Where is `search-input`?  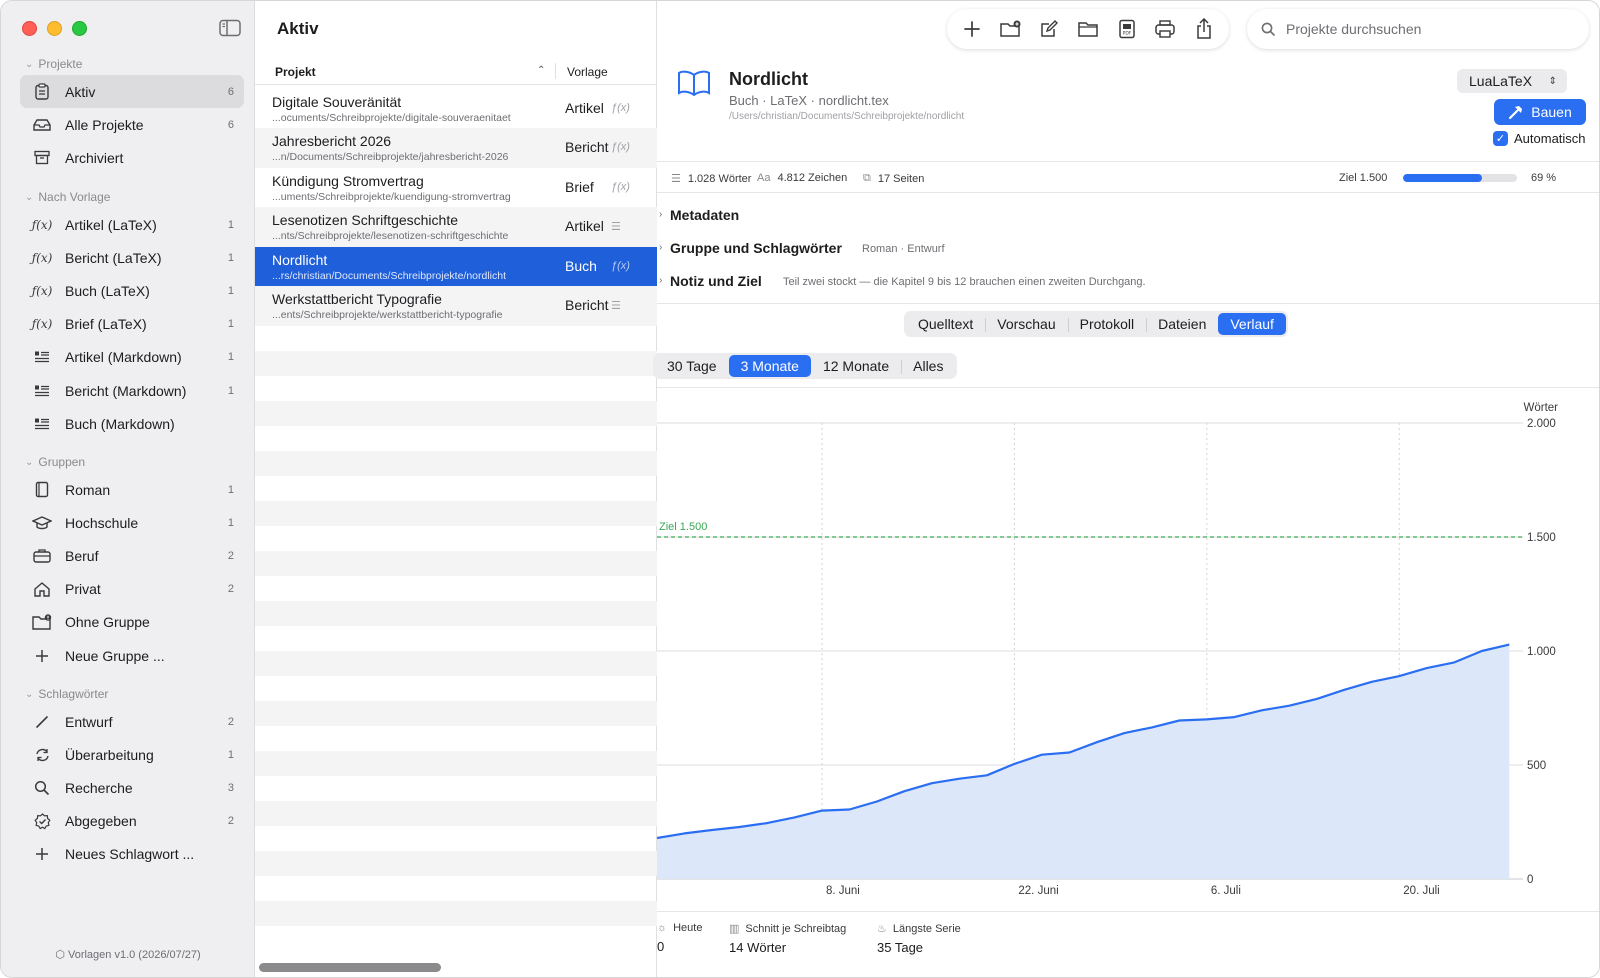
search-input is located at coordinates (1426, 29).